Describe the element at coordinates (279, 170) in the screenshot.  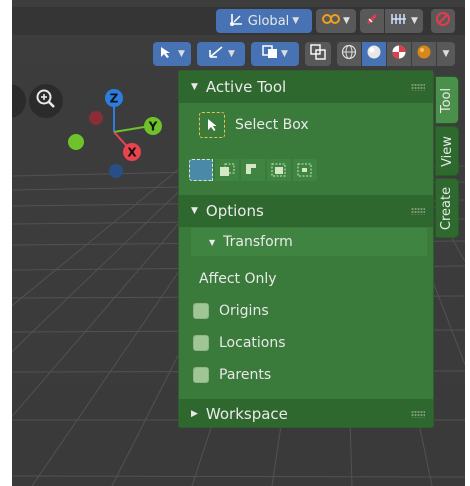
I see `select-mode-invert-button` at that location.